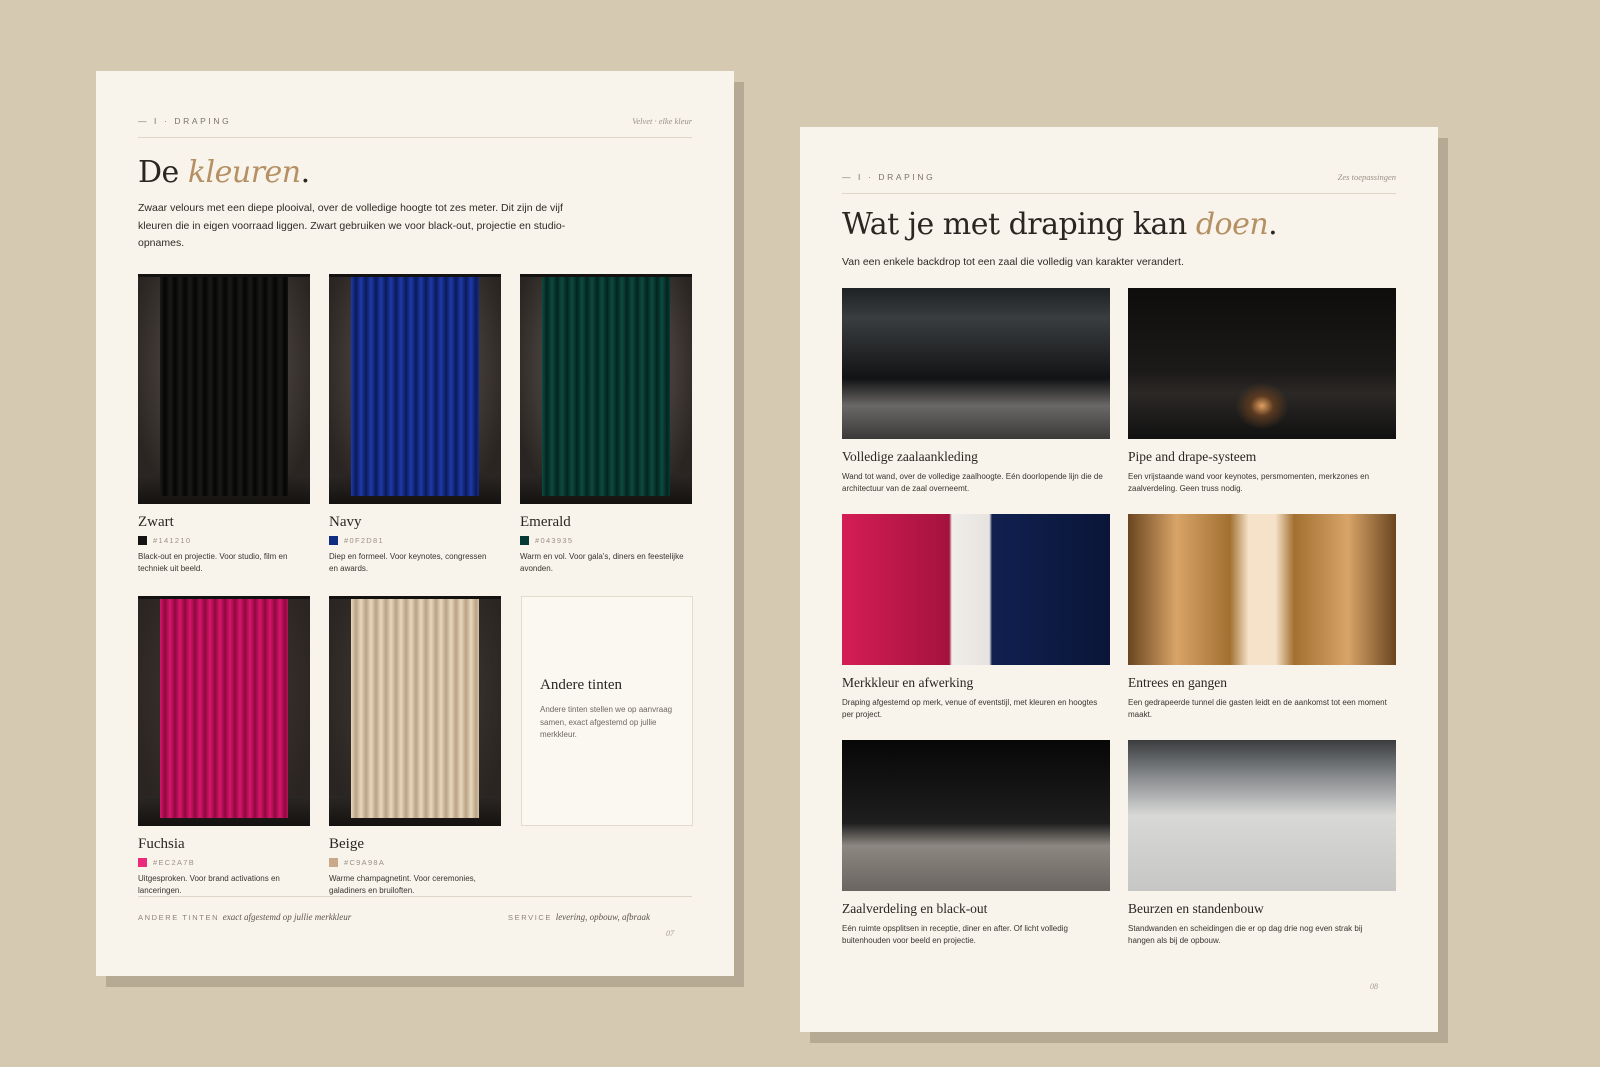  Describe the element at coordinates (161, 844) in the screenshot. I see `color-name: Fuchsia` at that location.